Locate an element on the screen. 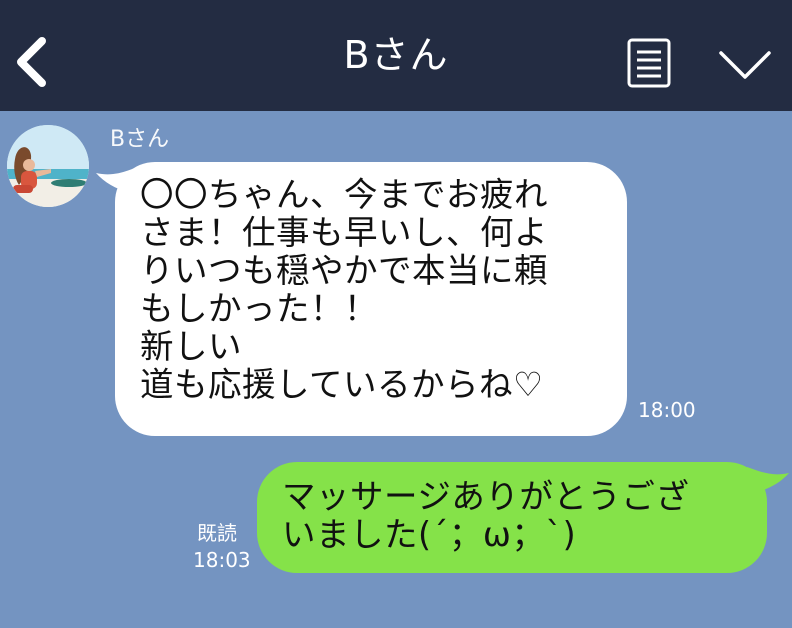 This screenshot has height=628, width=792. back-icon is located at coordinates (32, 62).